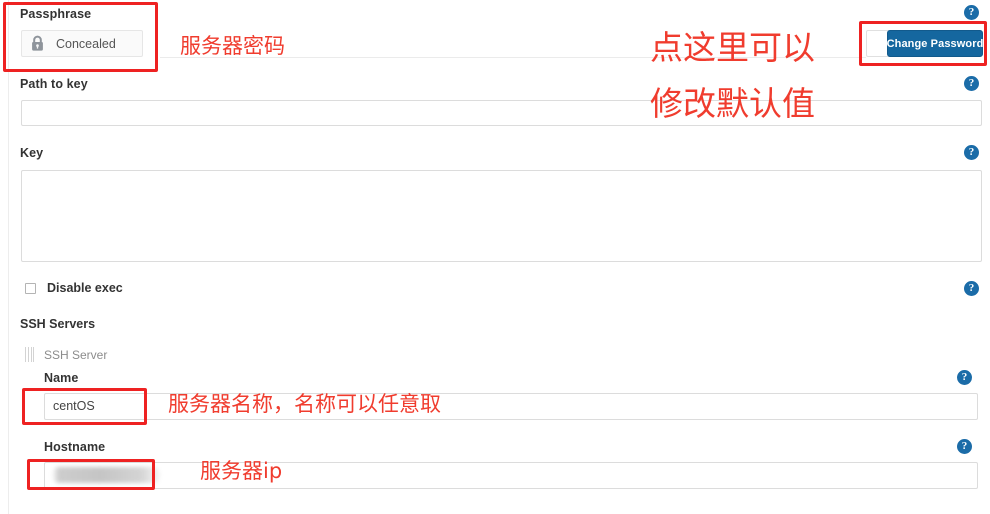  What do you see at coordinates (964, 377) in the screenshot?
I see `help-icon-ssh-server-name: ?` at bounding box center [964, 377].